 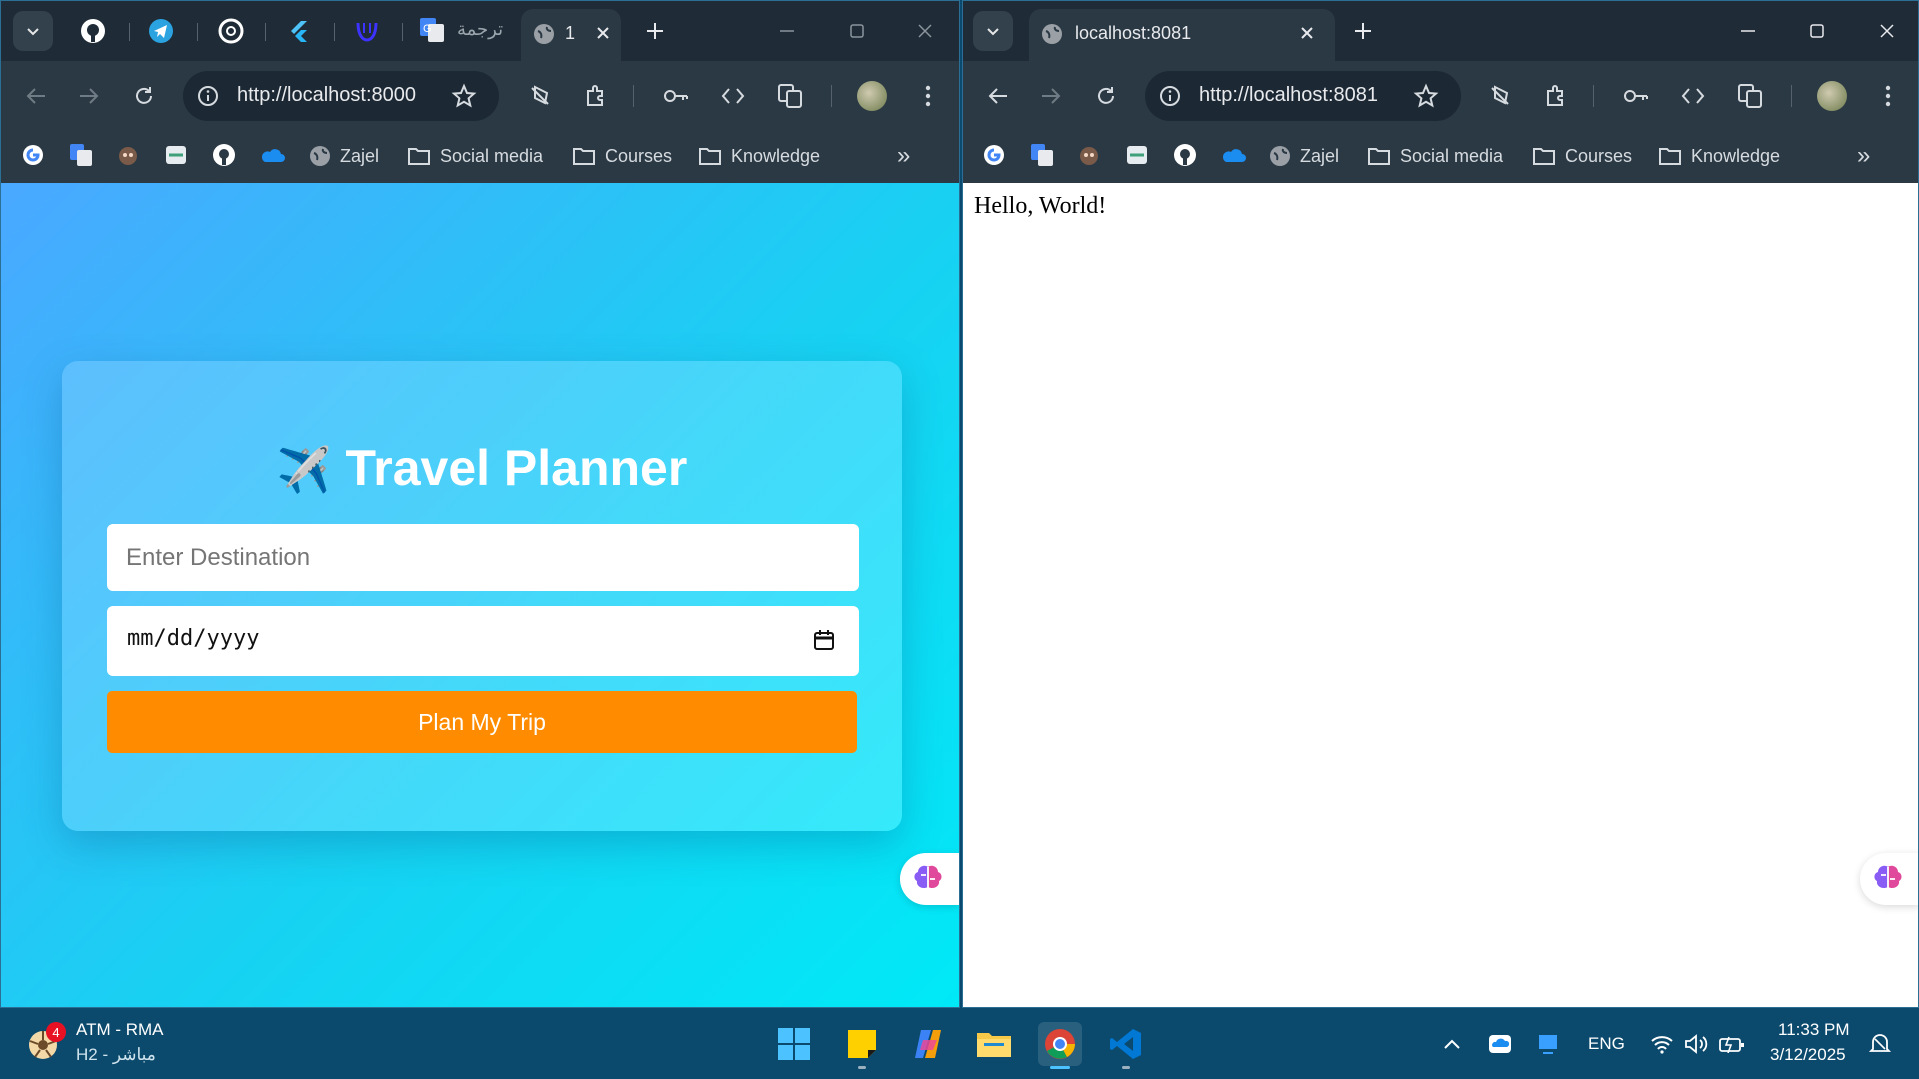 What do you see at coordinates (482, 722) in the screenshot?
I see `plan-my-trip-button: Plan My Trip` at bounding box center [482, 722].